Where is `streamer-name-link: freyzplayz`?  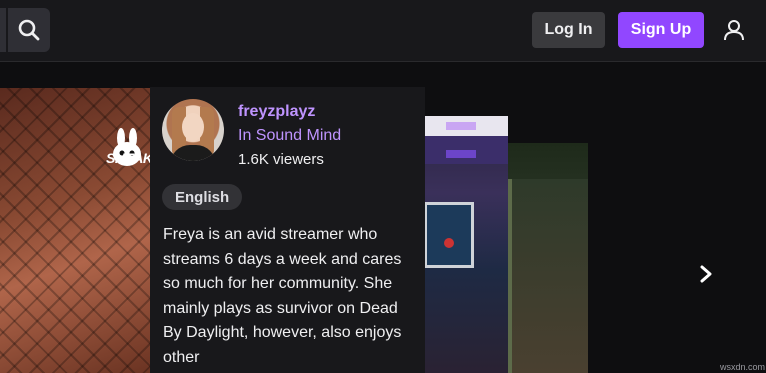
streamer-name-link: freyzplayz is located at coordinates (276, 112).